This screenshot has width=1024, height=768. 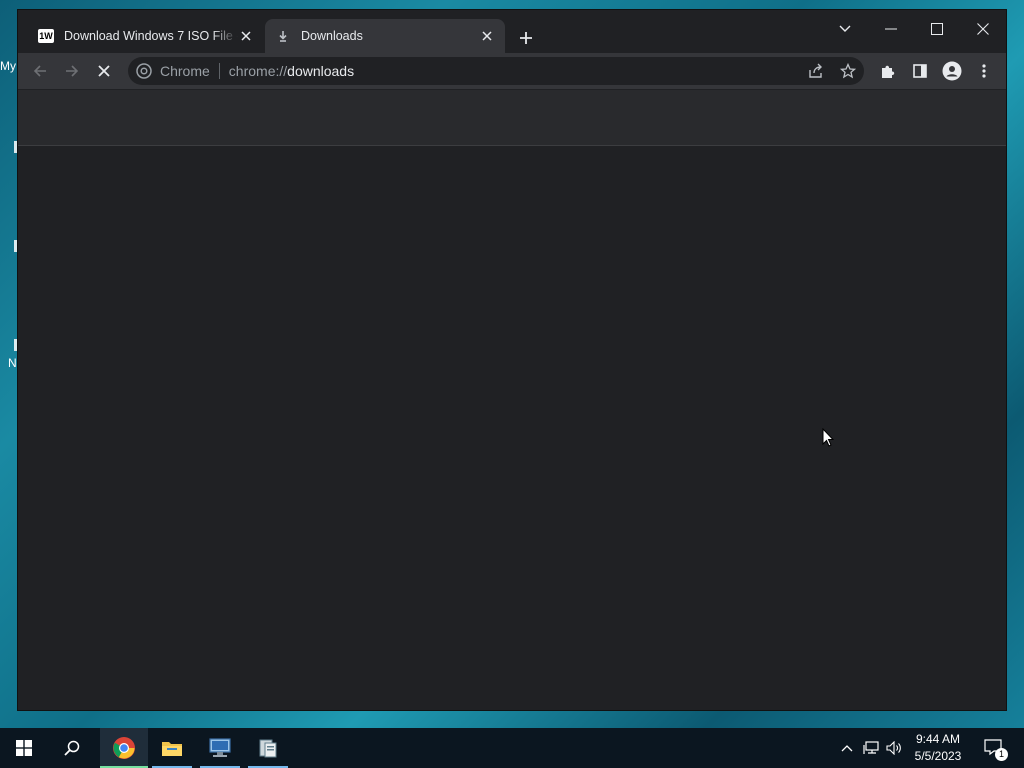 I want to click on network-button, so click(x=871, y=748).